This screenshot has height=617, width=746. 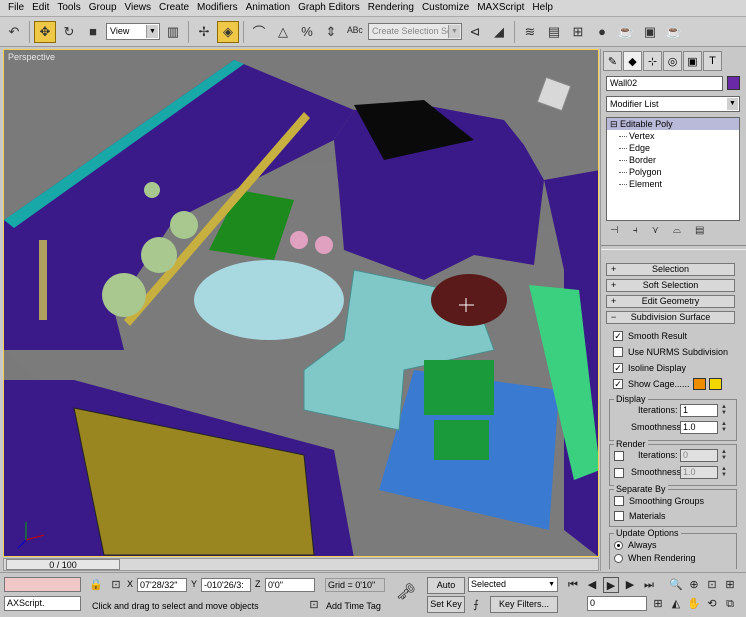 I want to click on menu-edit: Edit, so click(x=40, y=8).